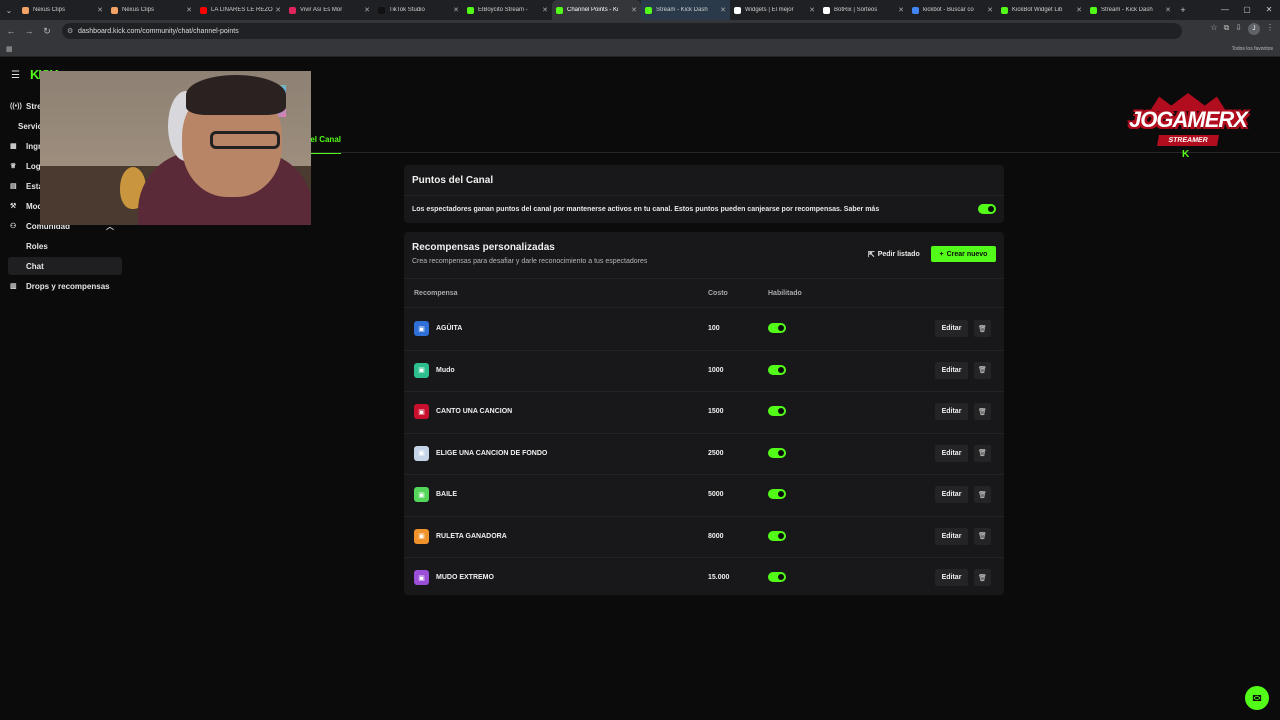 Image resolution: width=1280 pixels, height=720 pixels. What do you see at coordinates (66, 286) in the screenshot?
I see `sidebar-item-drops: ▥ Drops y recompensas` at bounding box center [66, 286].